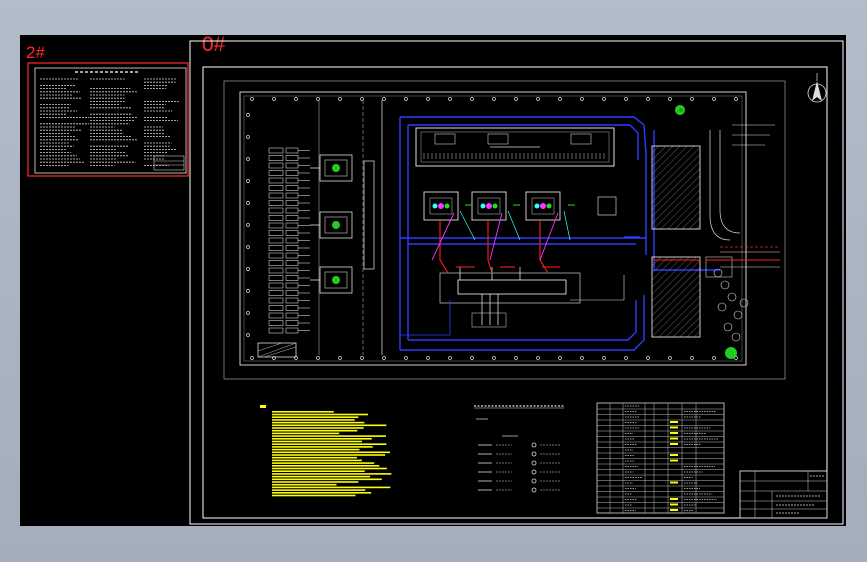 The image size is (867, 562). What do you see at coordinates (326, 451) in the screenshot?
I see `design-notes` at bounding box center [326, 451].